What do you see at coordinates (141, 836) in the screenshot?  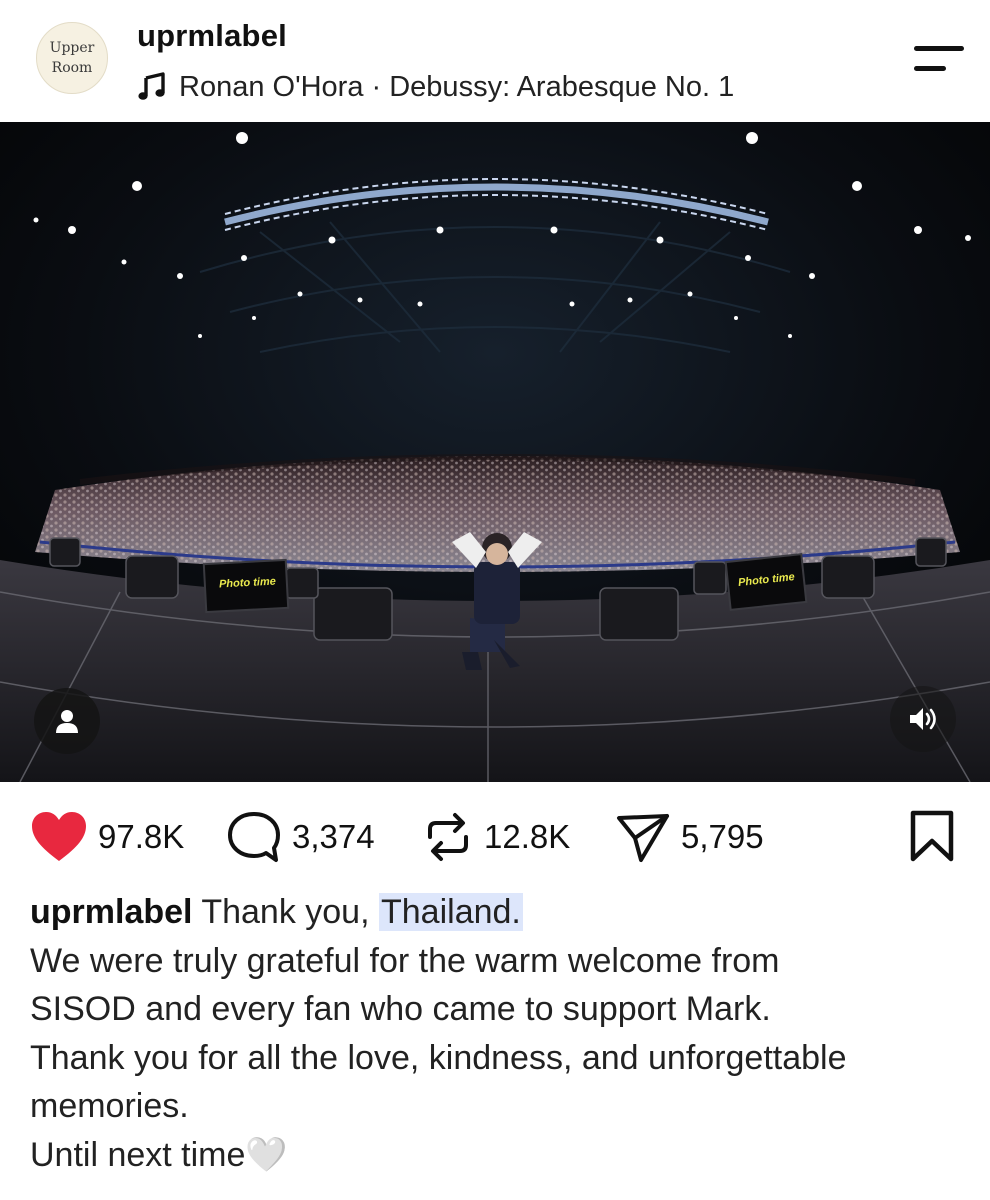 I see `like-count: 97.8K` at bounding box center [141, 836].